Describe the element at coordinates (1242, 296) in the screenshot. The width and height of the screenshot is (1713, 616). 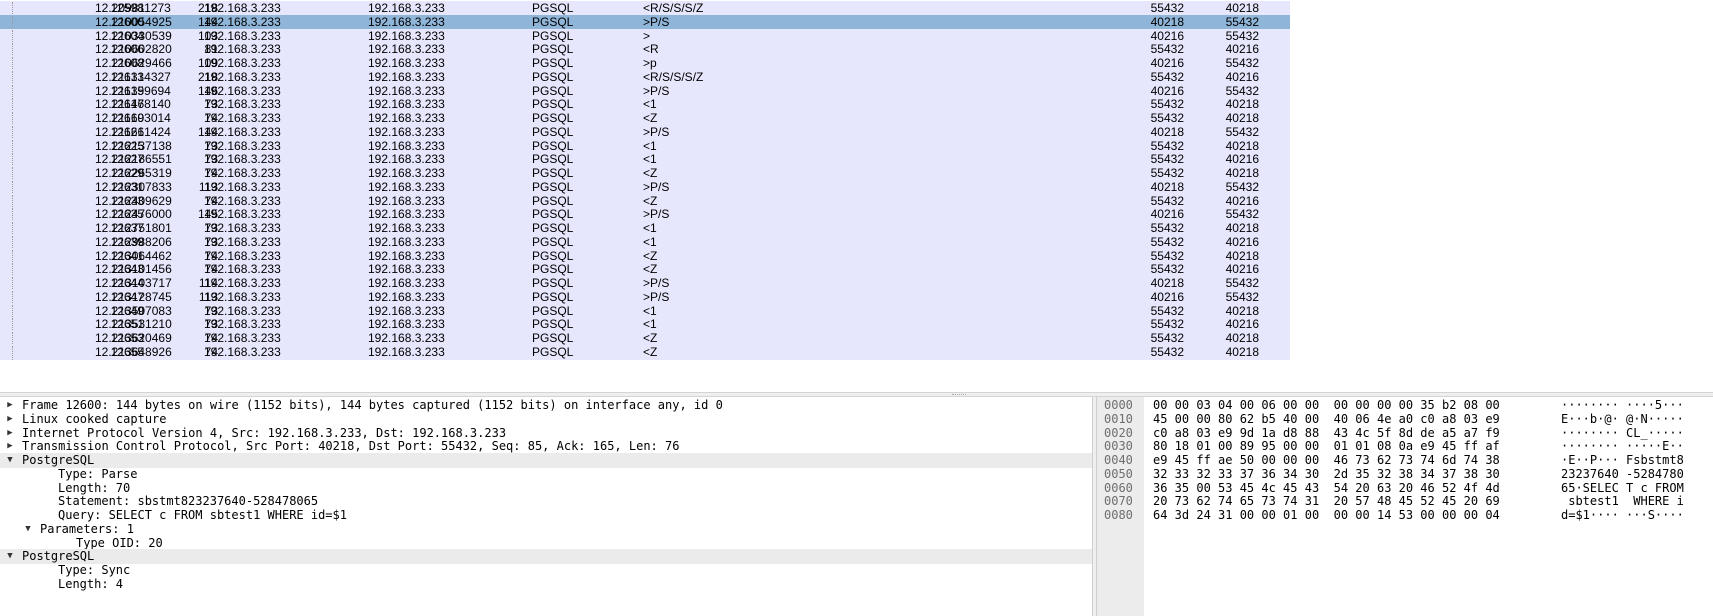
I see `packet-dst-port: 55432` at that location.